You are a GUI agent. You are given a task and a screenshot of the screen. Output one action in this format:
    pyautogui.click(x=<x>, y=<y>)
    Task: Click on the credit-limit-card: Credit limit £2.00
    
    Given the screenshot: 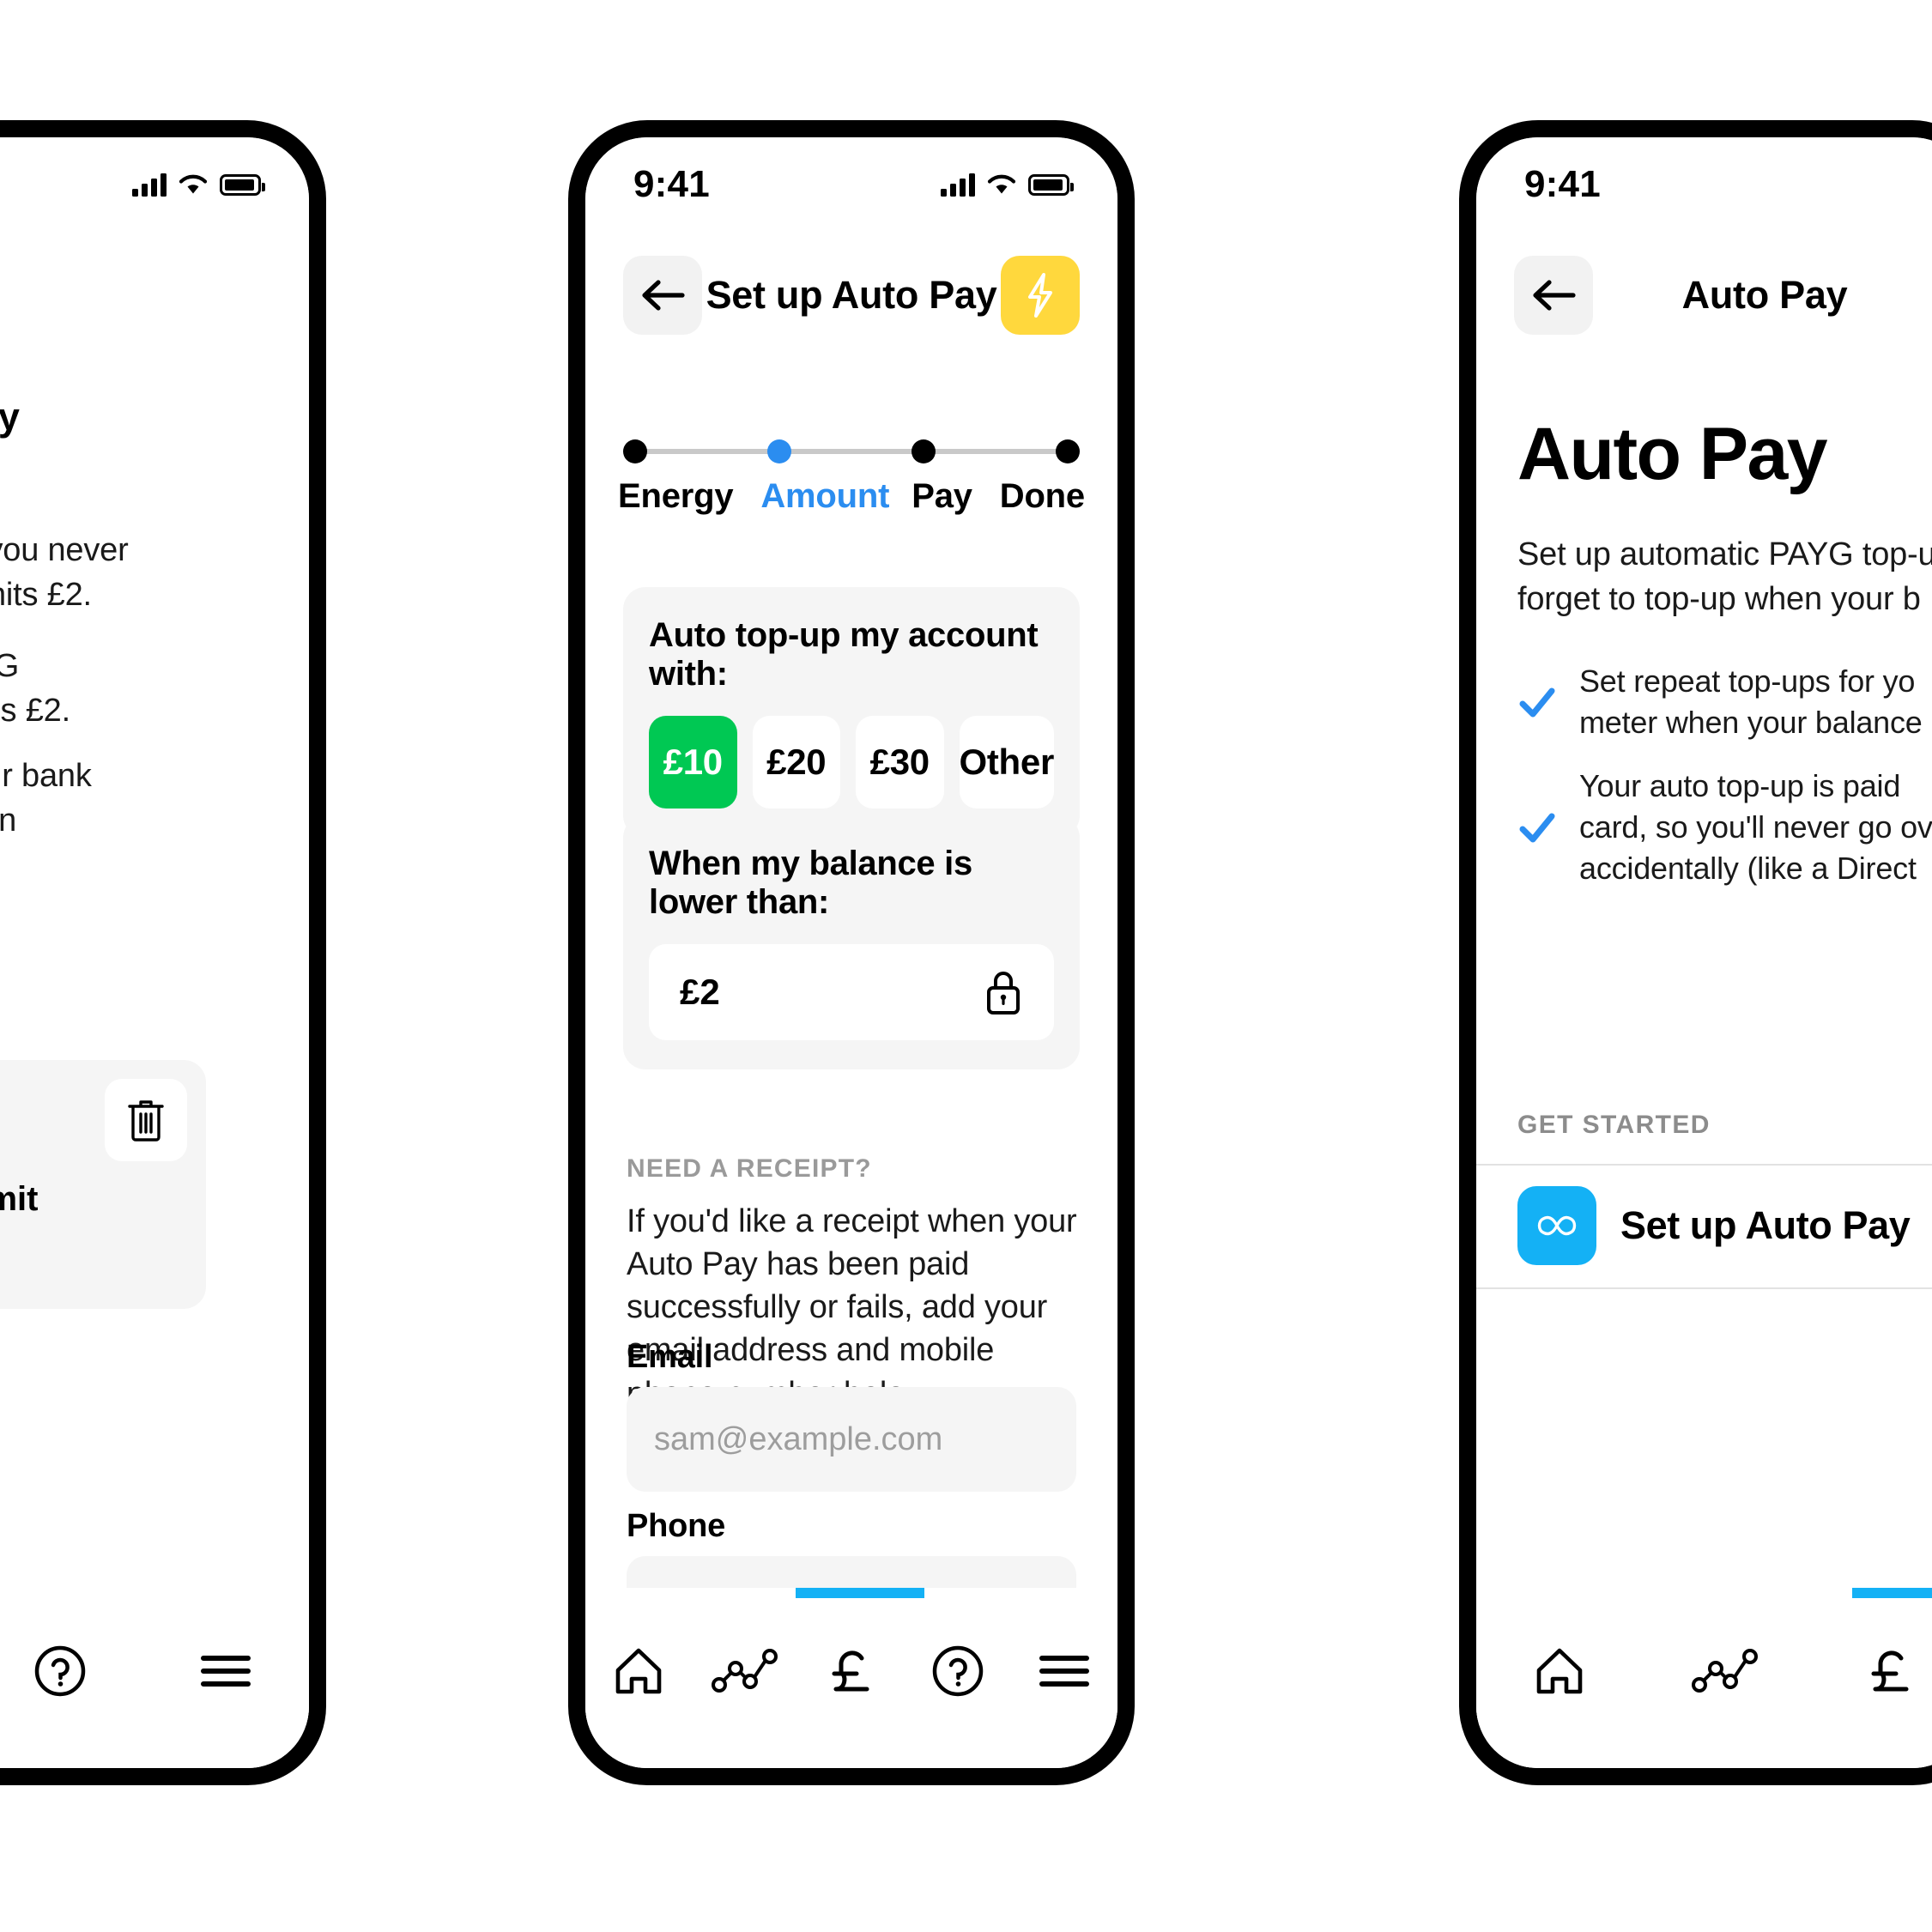 What is the action you would take?
    pyautogui.click(x=103, y=1184)
    